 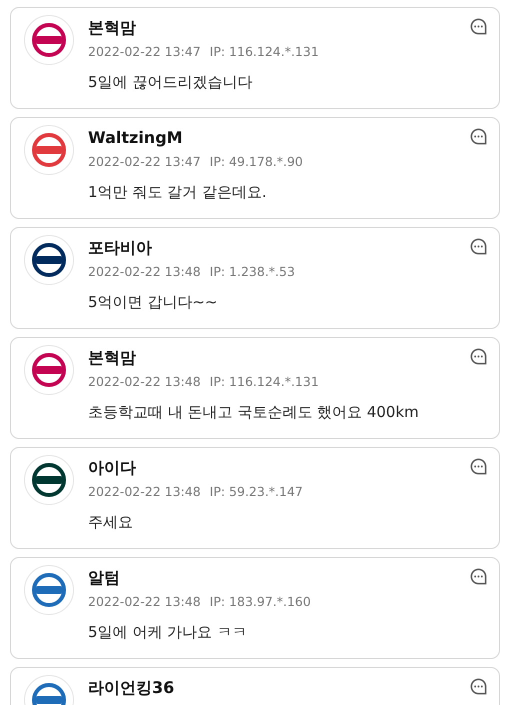 I want to click on ip-address: IP: 49.178.*.90, so click(x=256, y=162).